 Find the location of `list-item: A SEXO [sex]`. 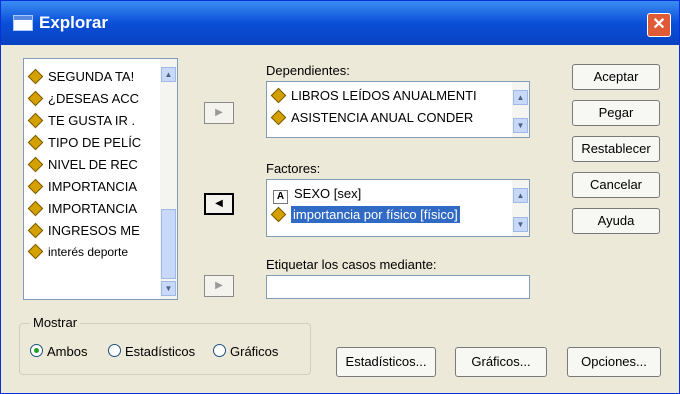

list-item: A SEXO [sex] is located at coordinates (317, 195).